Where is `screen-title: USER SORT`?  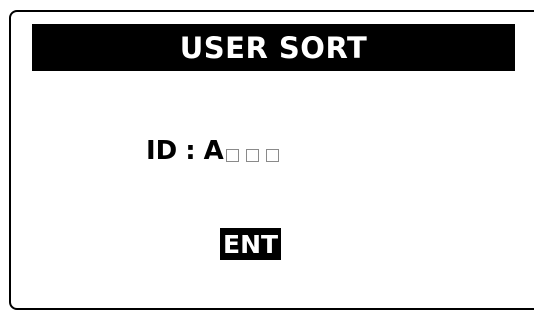 screen-title: USER SORT is located at coordinates (273, 47).